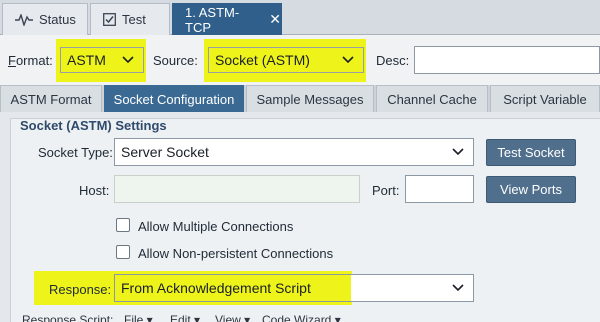 Image resolution: width=600 pixels, height=322 pixels. Describe the element at coordinates (123, 252) in the screenshot. I see `allow-non-persistent-checkbox` at that location.